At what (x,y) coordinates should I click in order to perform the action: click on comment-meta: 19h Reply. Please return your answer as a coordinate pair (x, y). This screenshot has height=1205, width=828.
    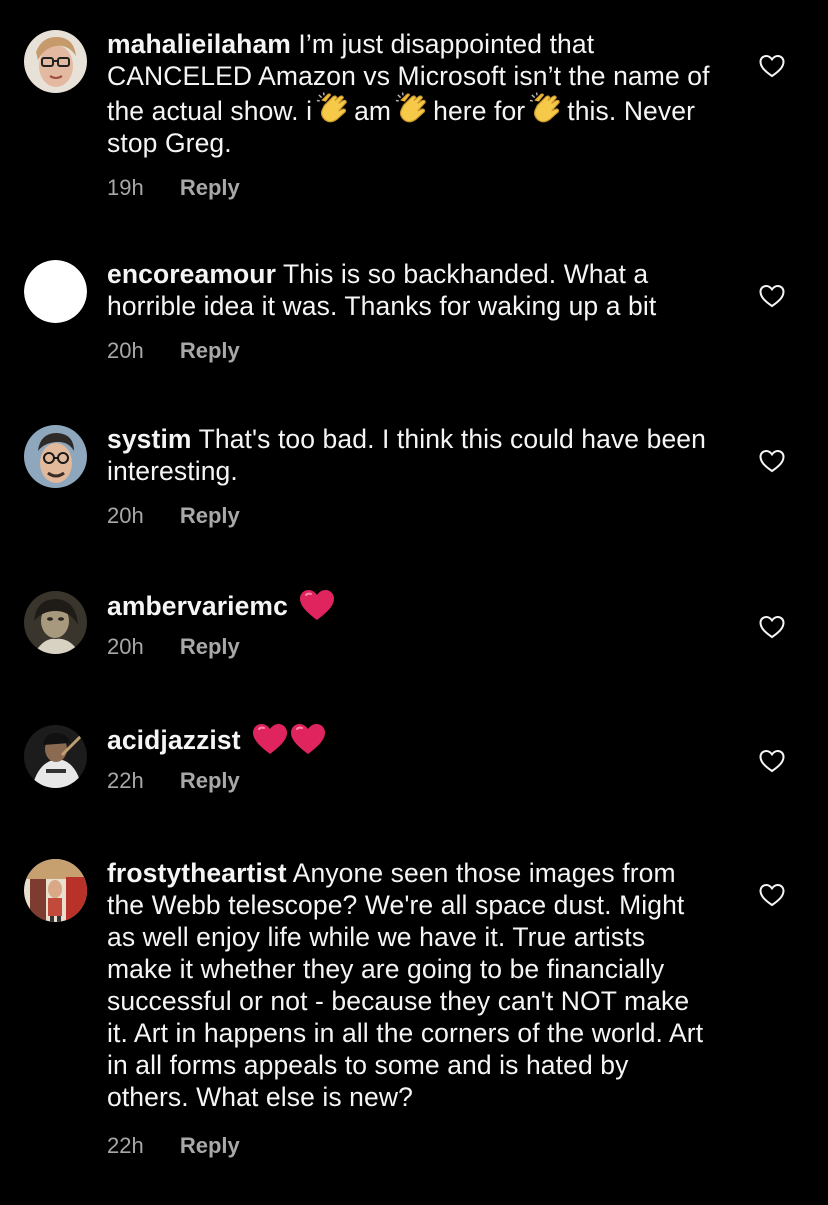
    Looking at the image, I should click on (412, 188).